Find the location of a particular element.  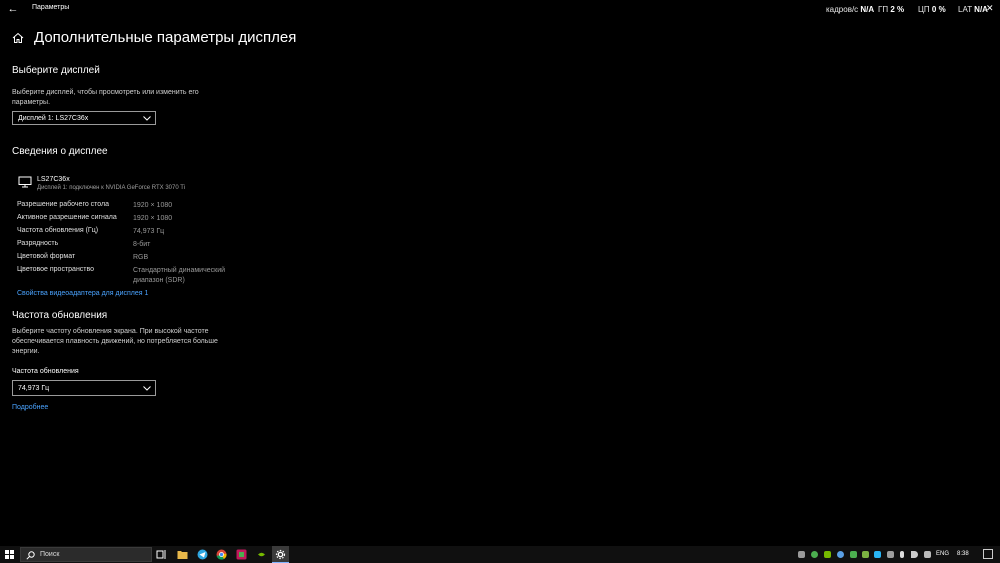

gpu-label: ГП is located at coordinates (883, 9).